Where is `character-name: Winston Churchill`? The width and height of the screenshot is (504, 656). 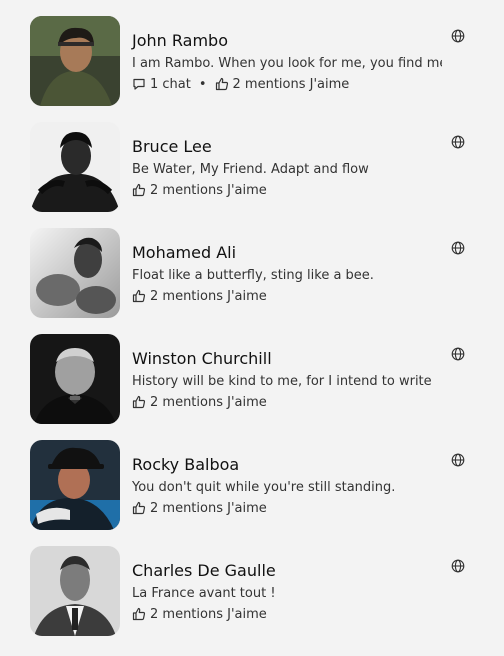 character-name: Winston Churchill is located at coordinates (202, 358).